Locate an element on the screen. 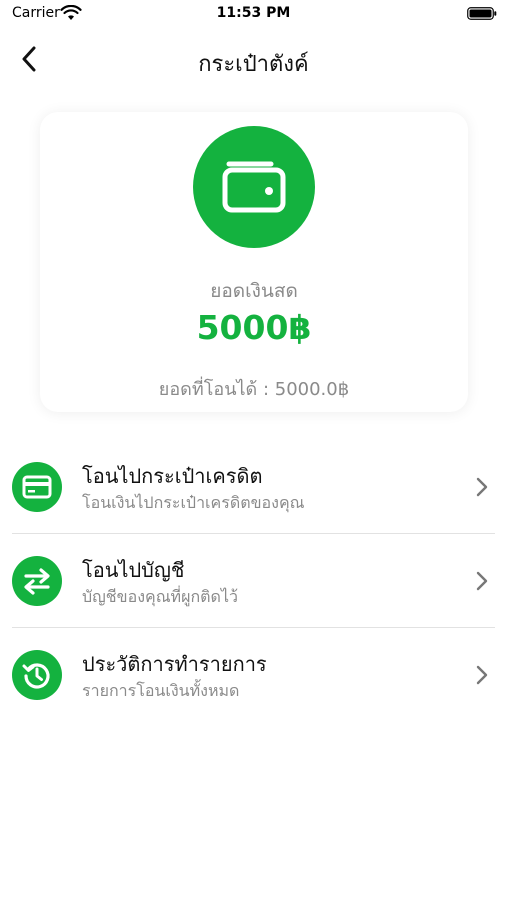  wallet-badge is located at coordinates (254, 187).